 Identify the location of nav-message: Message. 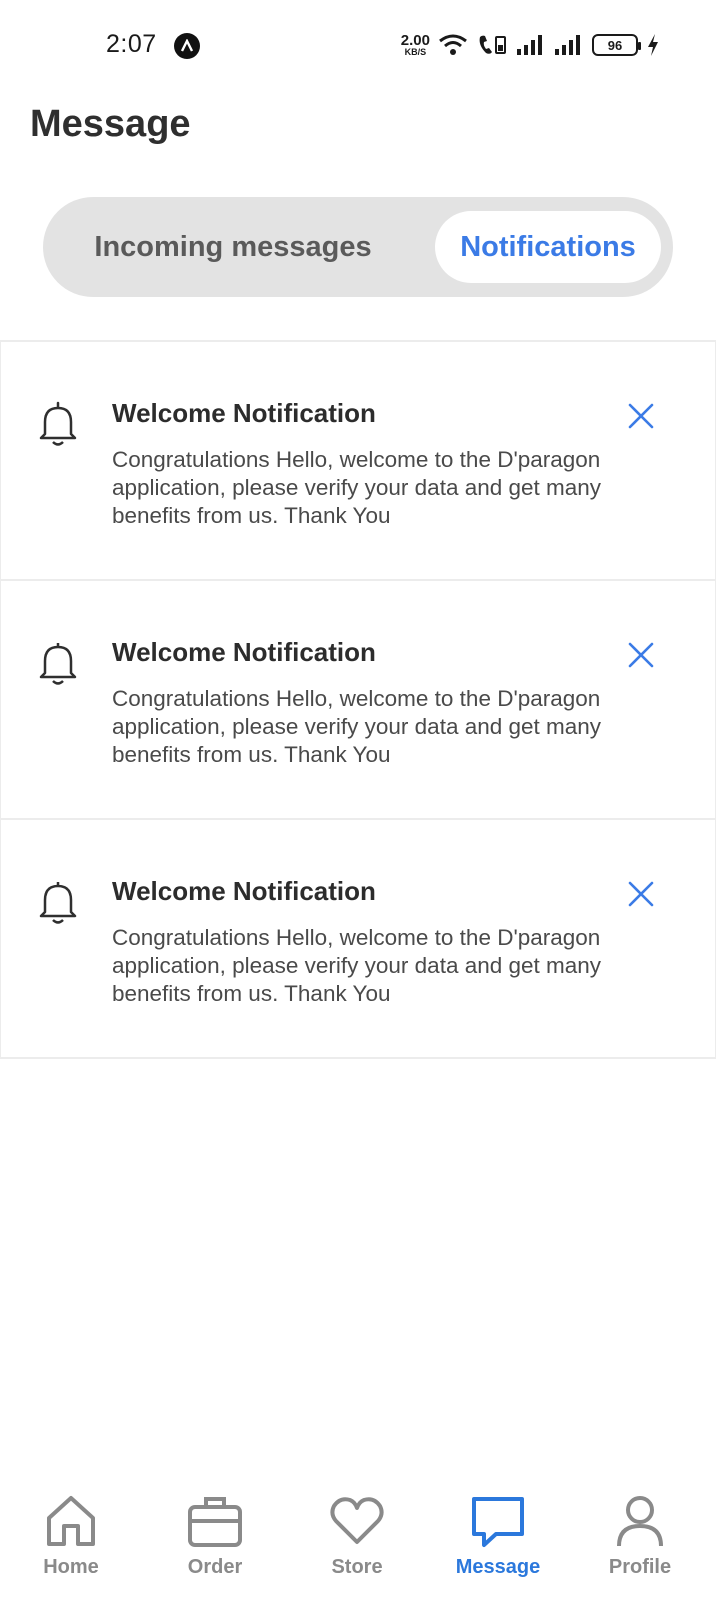
(498, 1540).